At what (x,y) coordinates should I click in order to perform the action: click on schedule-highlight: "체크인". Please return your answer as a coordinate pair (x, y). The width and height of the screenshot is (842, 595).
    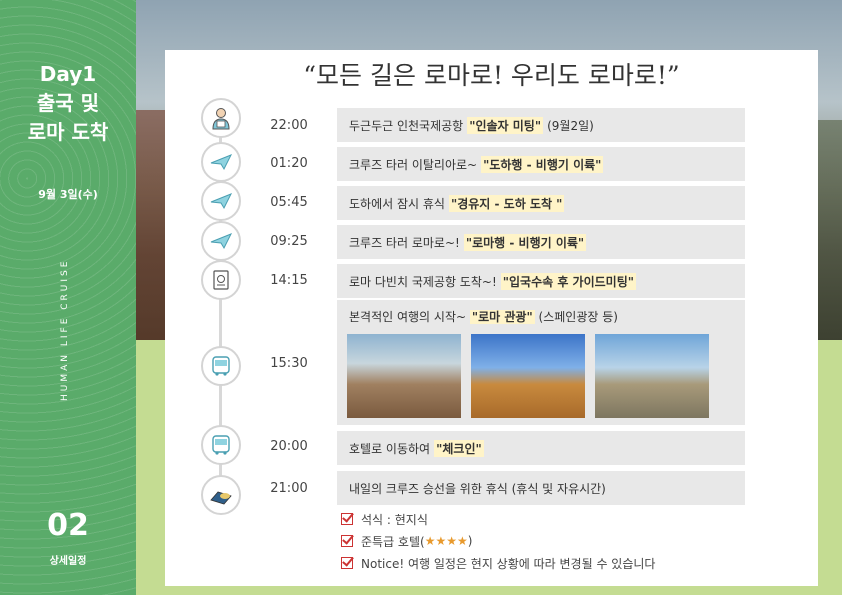
    Looking at the image, I should click on (459, 448).